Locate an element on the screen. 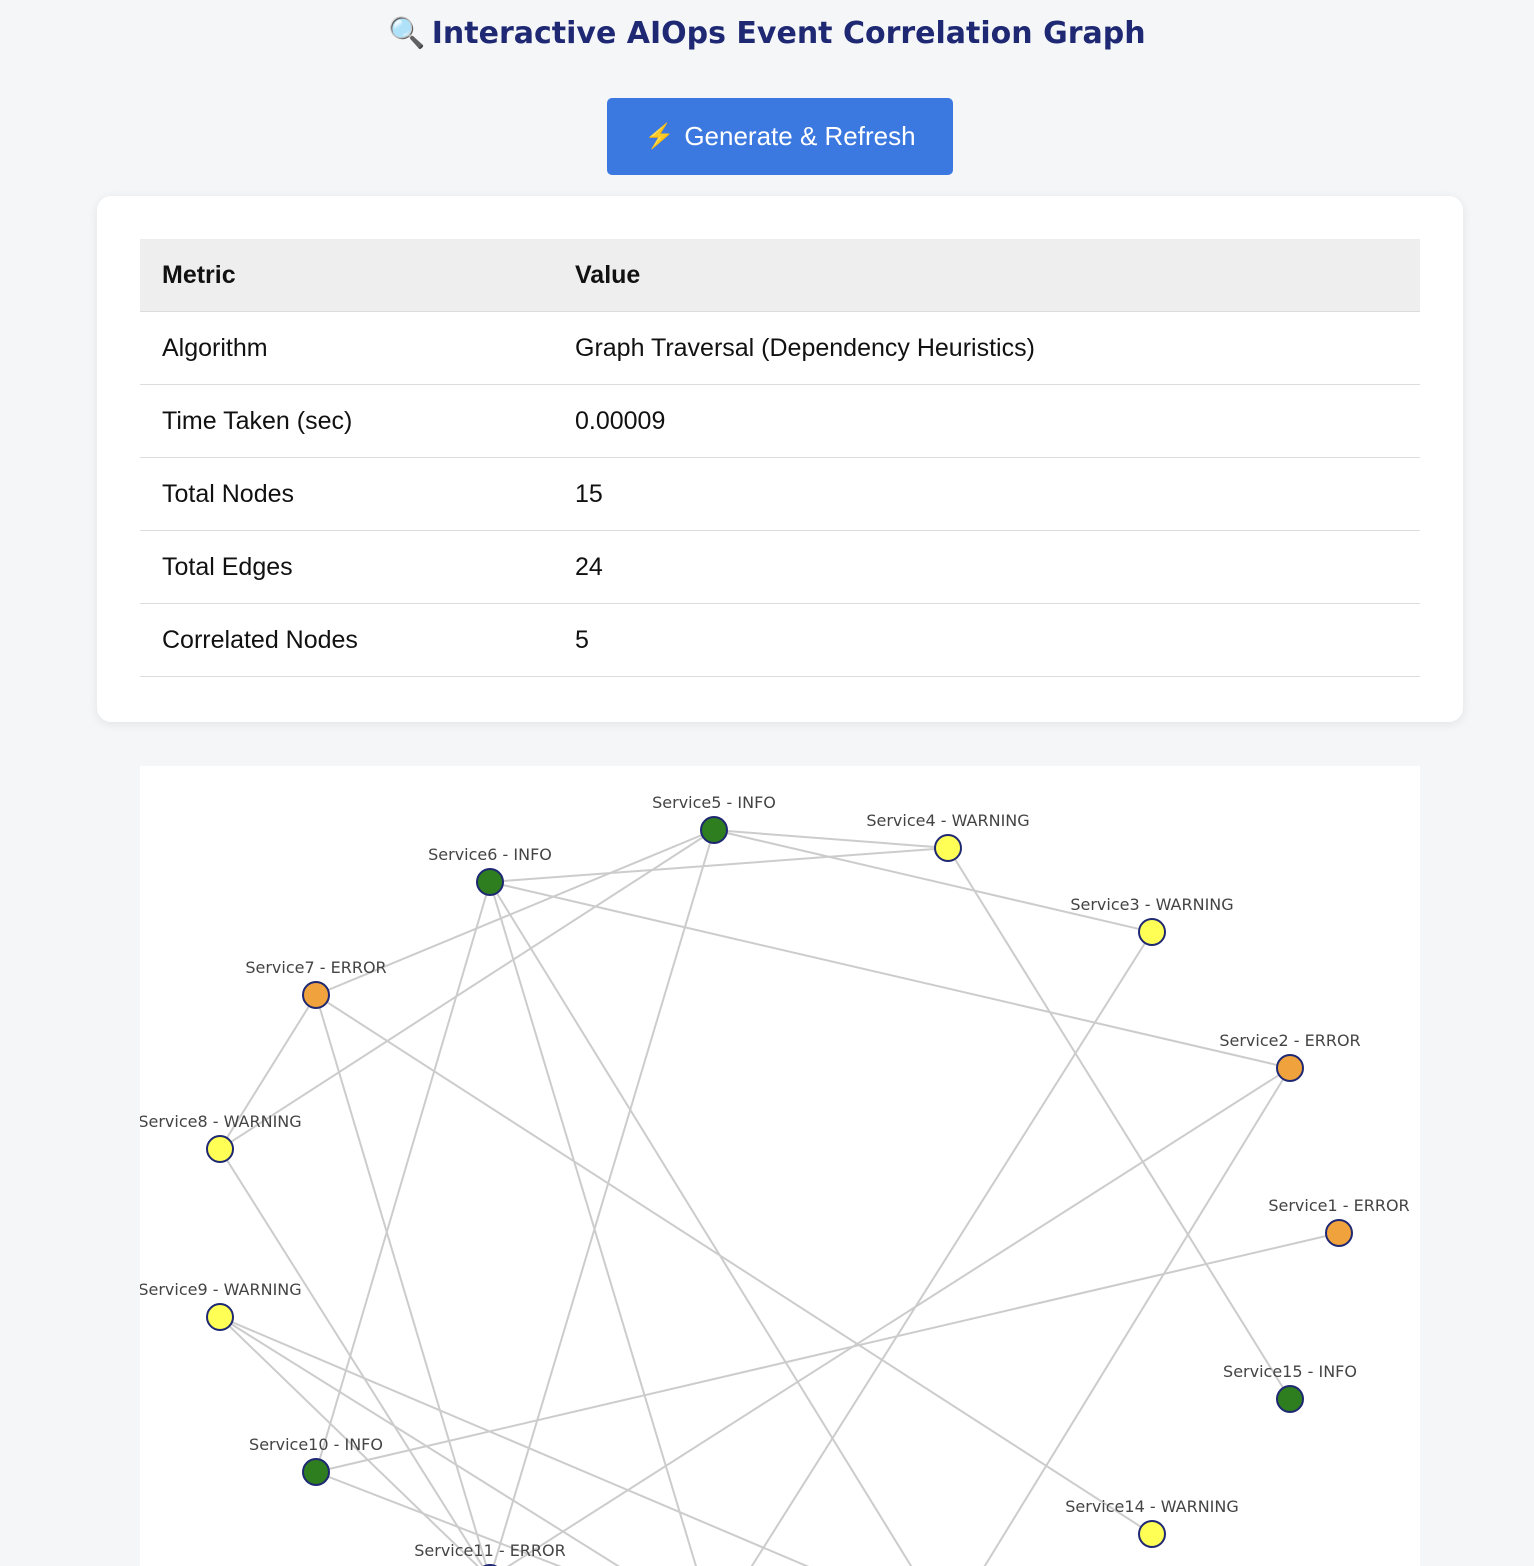 Image resolution: width=1534 pixels, height=1566 pixels. metric-name: Time Taken (sec) is located at coordinates (346, 421).